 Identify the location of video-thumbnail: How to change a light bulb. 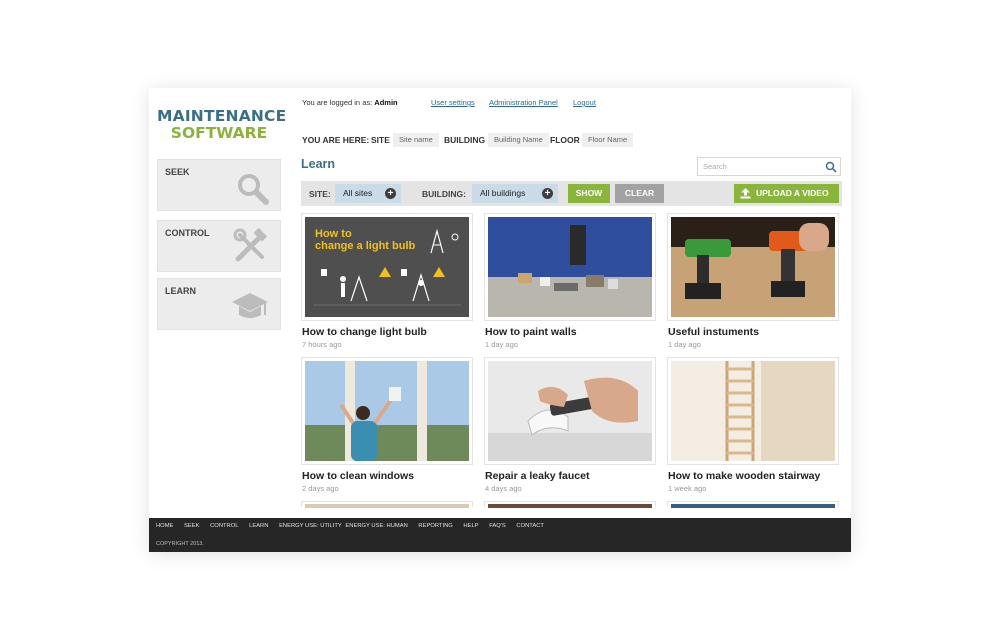
(387, 267).